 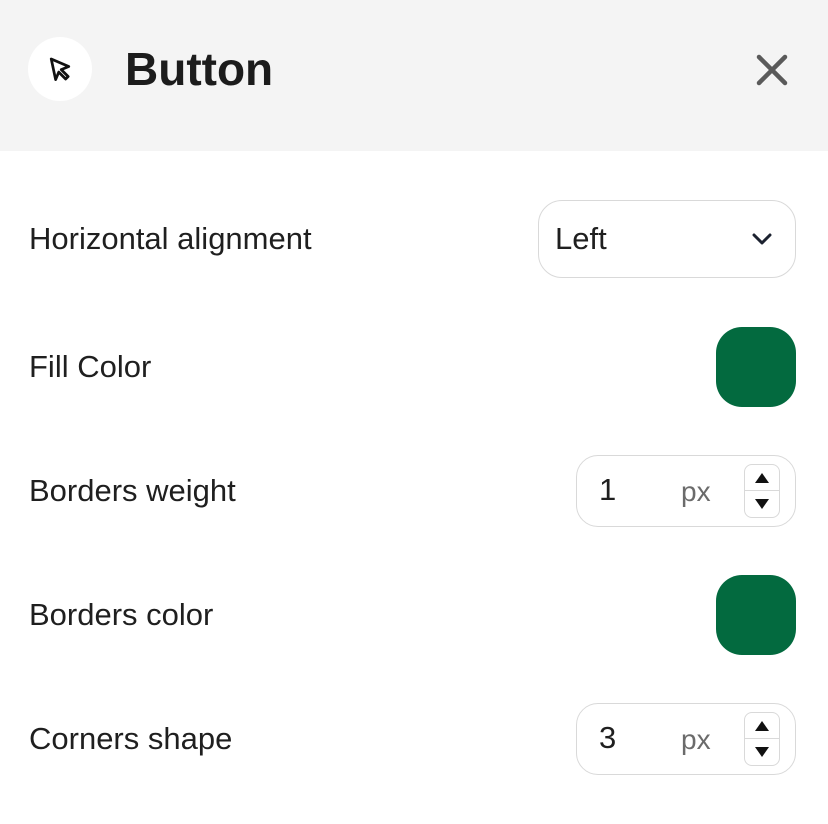 I want to click on corners-shape-label: Corners shape, so click(x=131, y=738).